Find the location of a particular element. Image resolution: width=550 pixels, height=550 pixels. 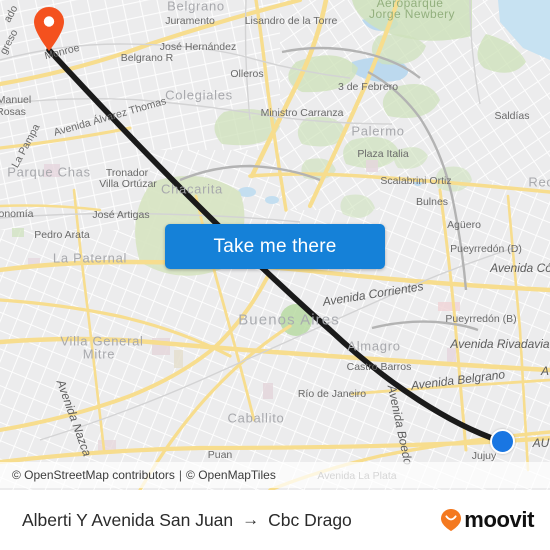

moovit-logo: moovit is located at coordinates (487, 520).